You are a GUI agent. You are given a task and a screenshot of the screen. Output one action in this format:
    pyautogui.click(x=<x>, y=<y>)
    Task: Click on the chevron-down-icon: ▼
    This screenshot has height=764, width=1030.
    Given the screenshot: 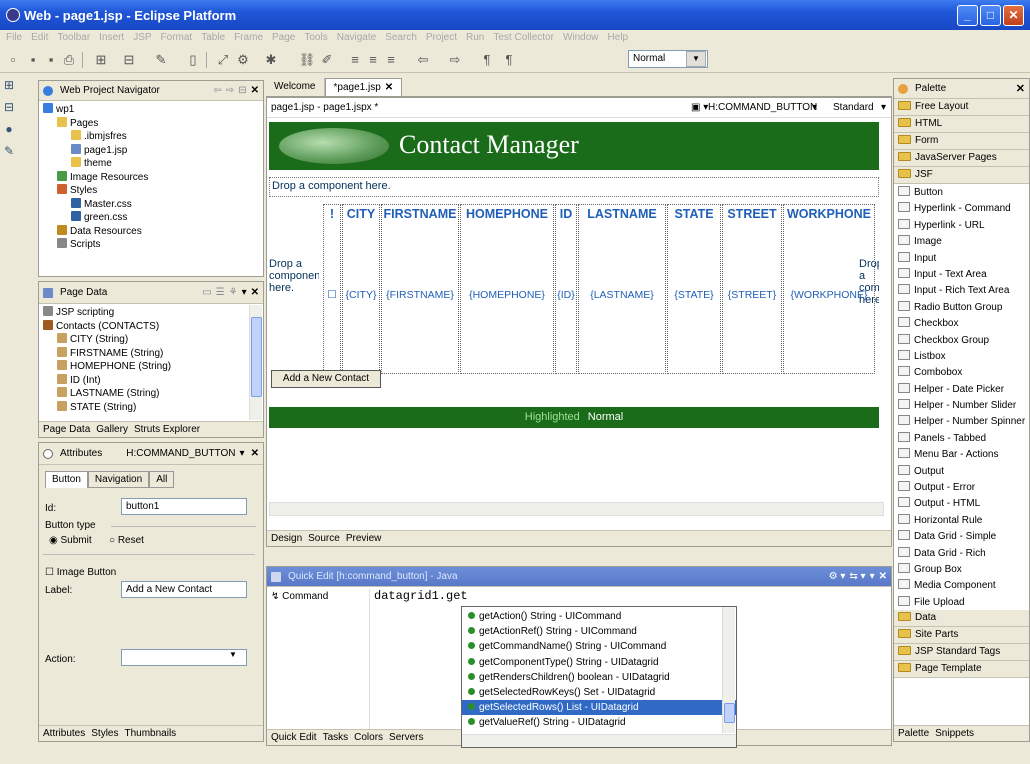 What is the action you would take?
    pyautogui.click(x=696, y=59)
    